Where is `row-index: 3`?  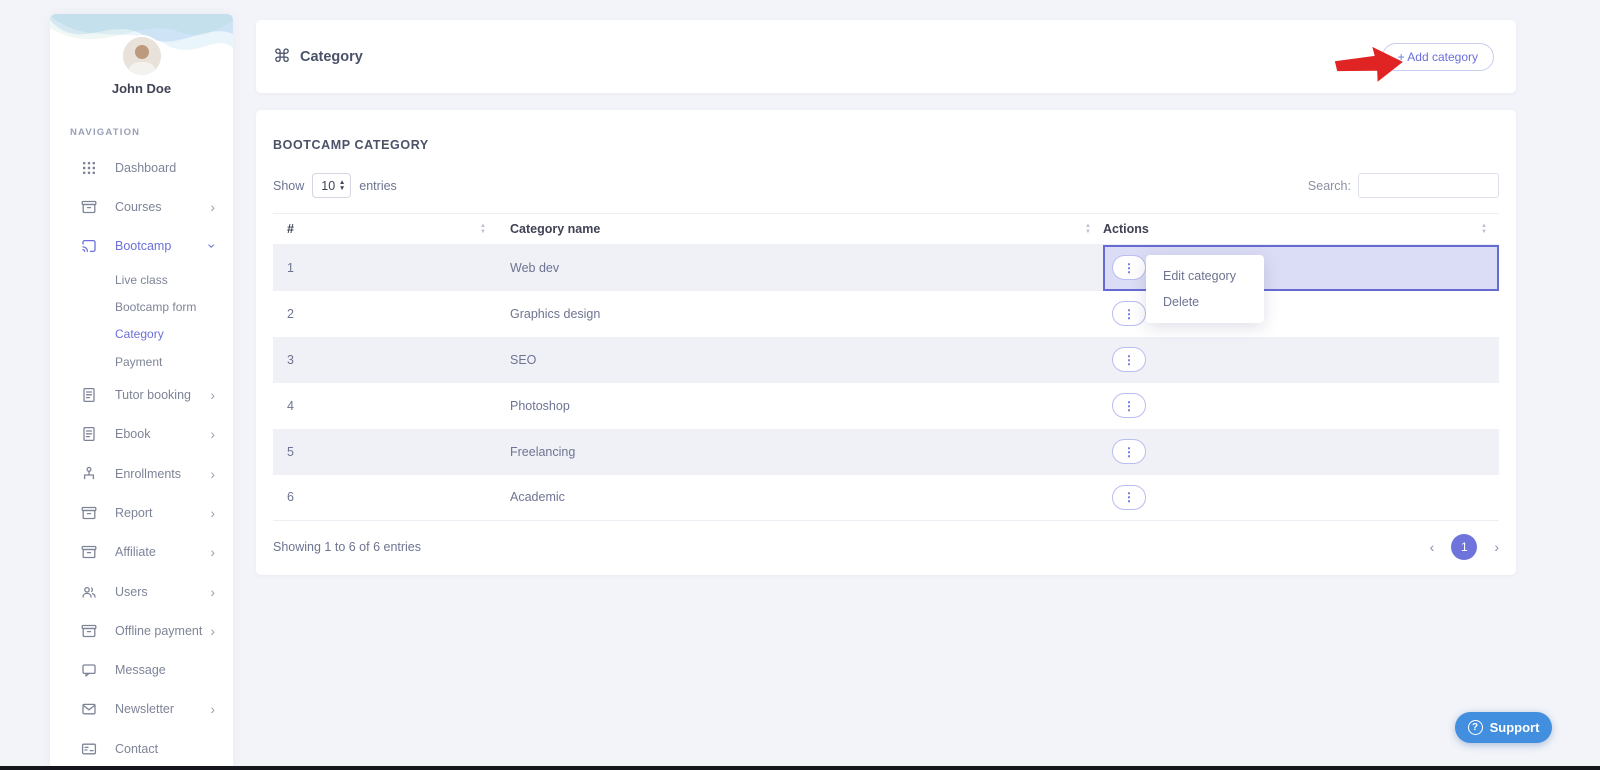
row-index: 3 is located at coordinates (290, 359).